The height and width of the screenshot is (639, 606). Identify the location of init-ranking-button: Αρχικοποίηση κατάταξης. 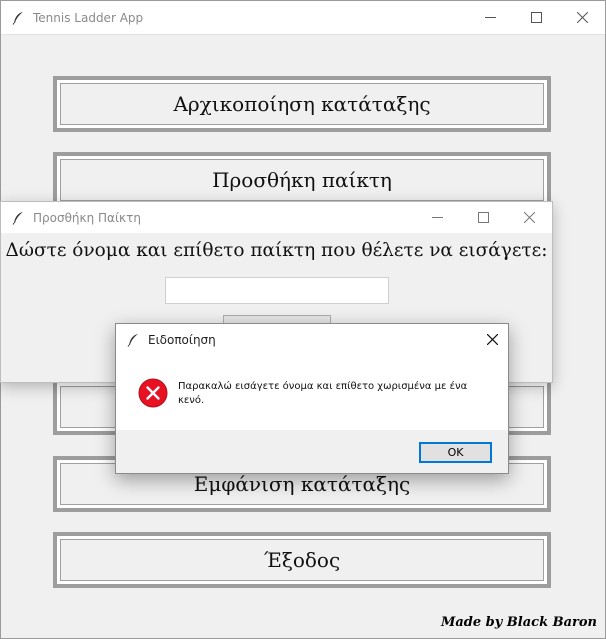
(302, 104).